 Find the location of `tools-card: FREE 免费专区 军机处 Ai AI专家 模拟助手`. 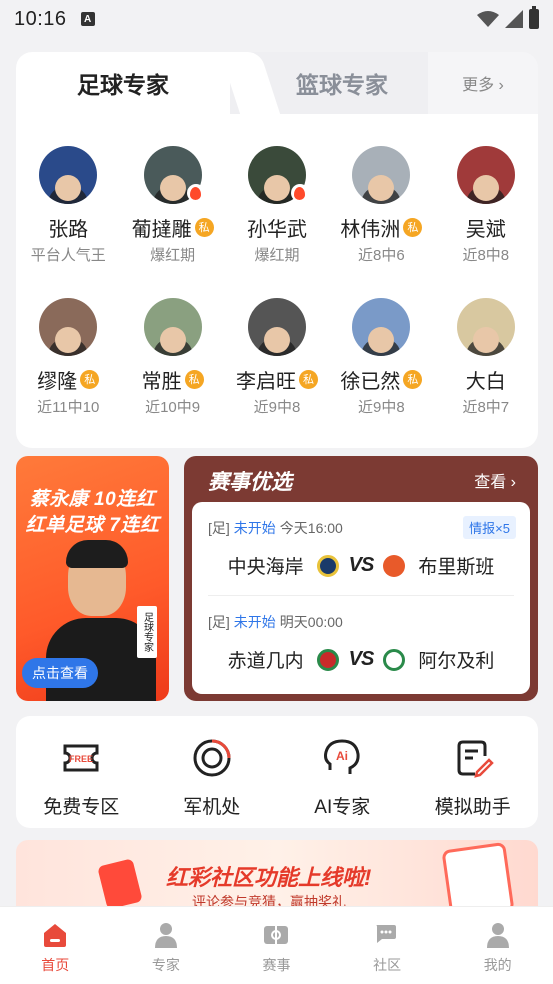

tools-card: FREE 免费专区 军机处 Ai AI专家 模拟助手 is located at coordinates (277, 772).